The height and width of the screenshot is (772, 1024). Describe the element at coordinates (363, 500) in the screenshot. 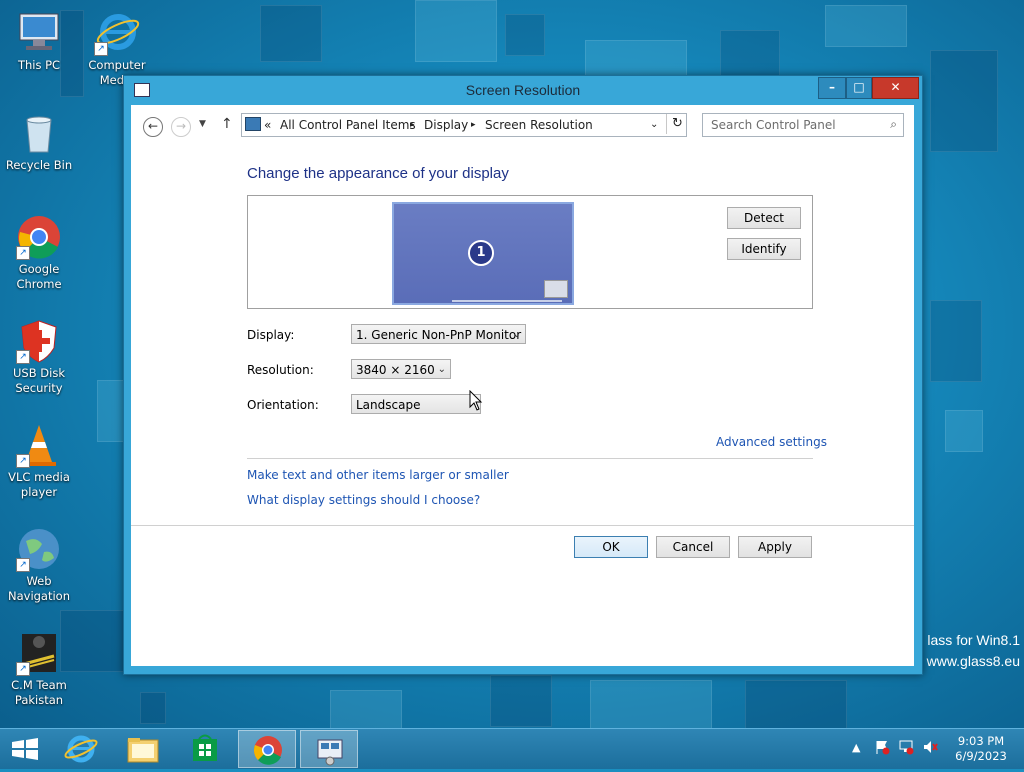

I see `display-settings-help-link: What display settings should I choose?` at that location.